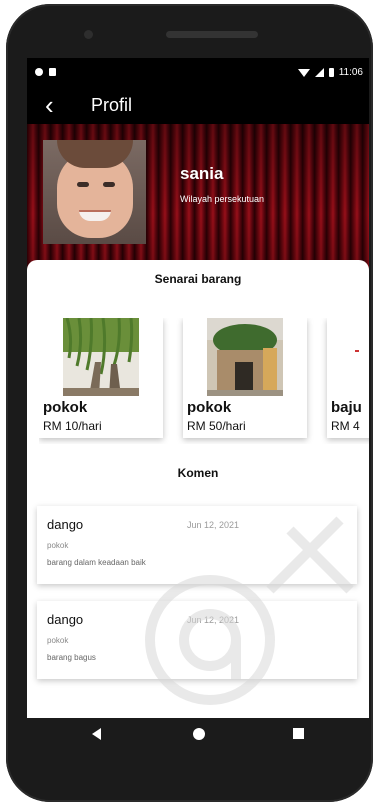 This screenshot has height=808, width=381. Describe the element at coordinates (49, 105) in the screenshot. I see `back-arrow-icon: ‹` at that location.